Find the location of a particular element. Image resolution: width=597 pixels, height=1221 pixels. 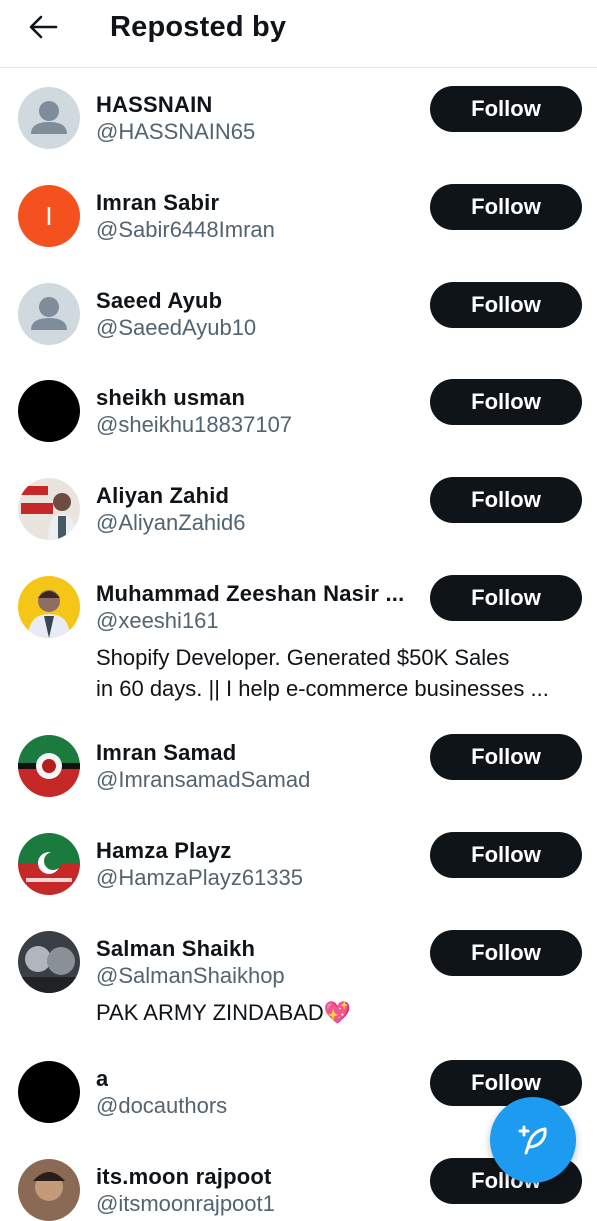

bio-line: PAK ARMY ZINDABAD💖 is located at coordinates (224, 1012).